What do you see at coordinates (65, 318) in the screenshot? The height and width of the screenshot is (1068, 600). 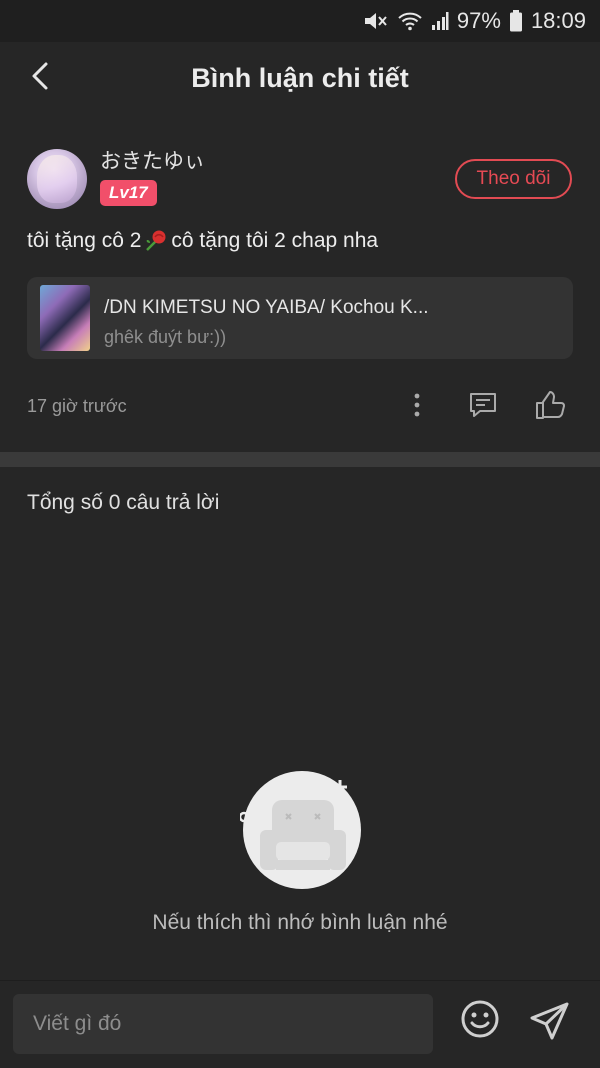 I see `story-cover` at bounding box center [65, 318].